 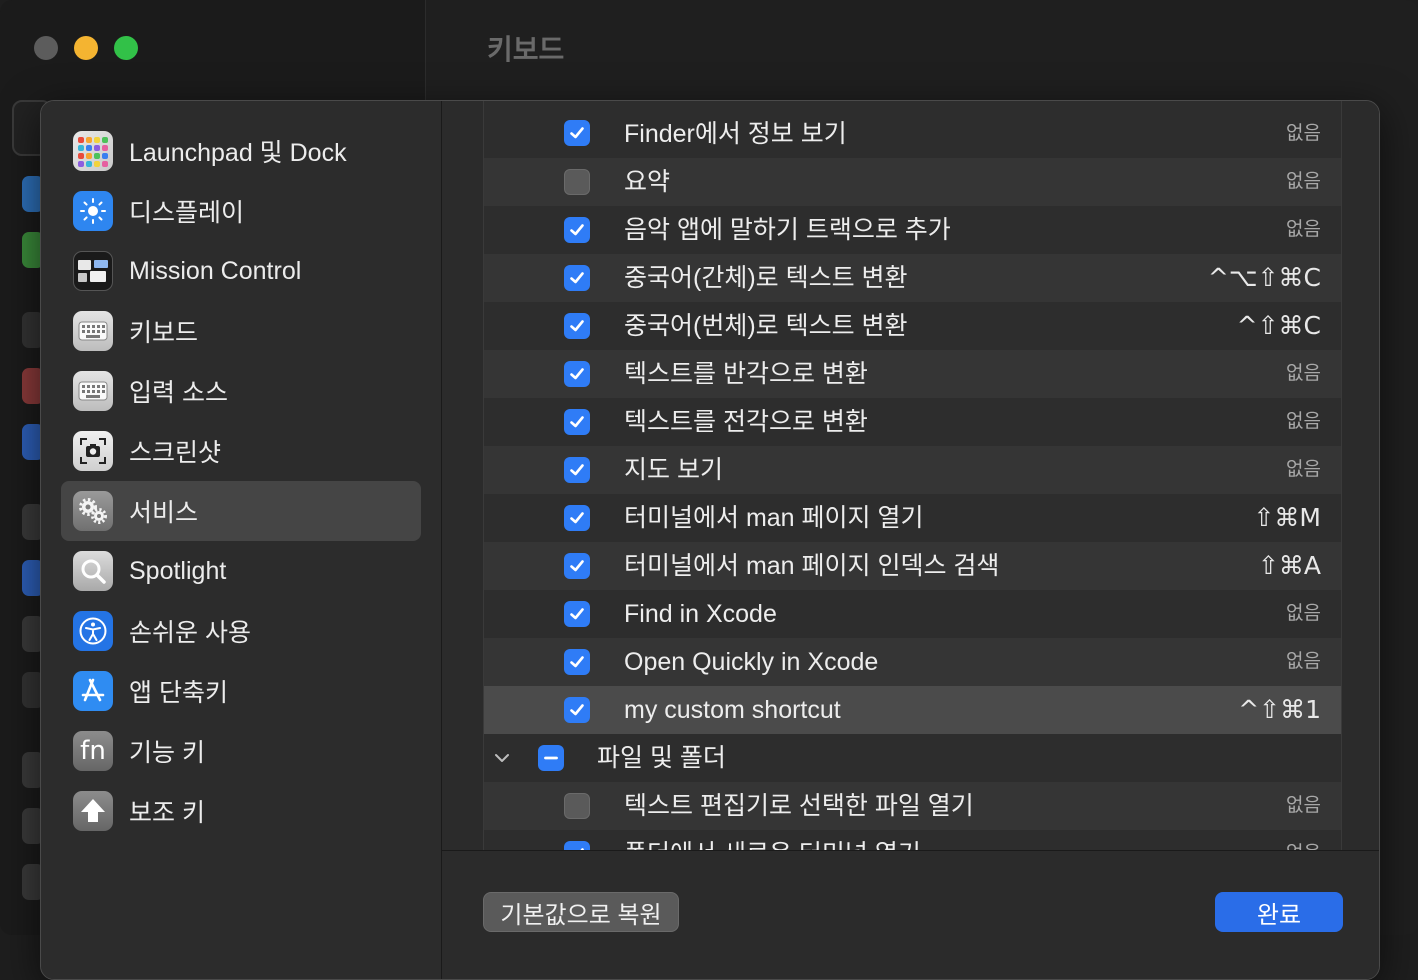 I want to click on shortcut-key: ^⇧⌘C, so click(x=1279, y=326).